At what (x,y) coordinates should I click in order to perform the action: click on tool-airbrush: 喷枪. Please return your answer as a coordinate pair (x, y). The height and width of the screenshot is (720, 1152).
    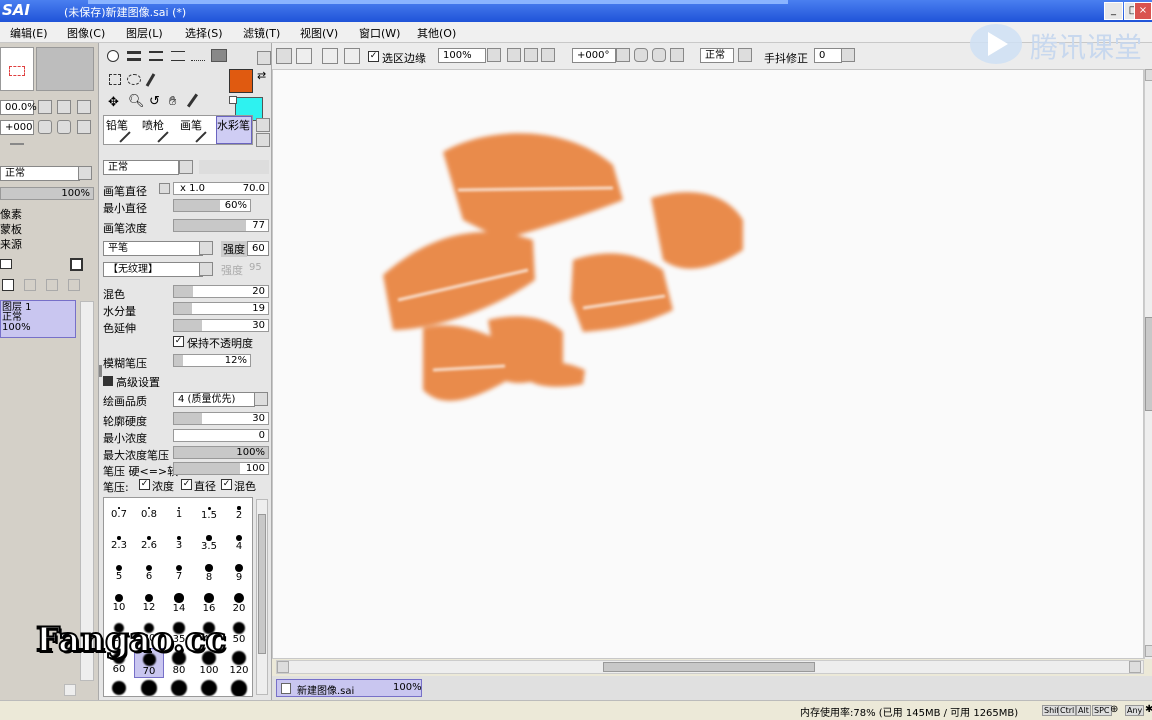
    Looking at the image, I should click on (153, 125).